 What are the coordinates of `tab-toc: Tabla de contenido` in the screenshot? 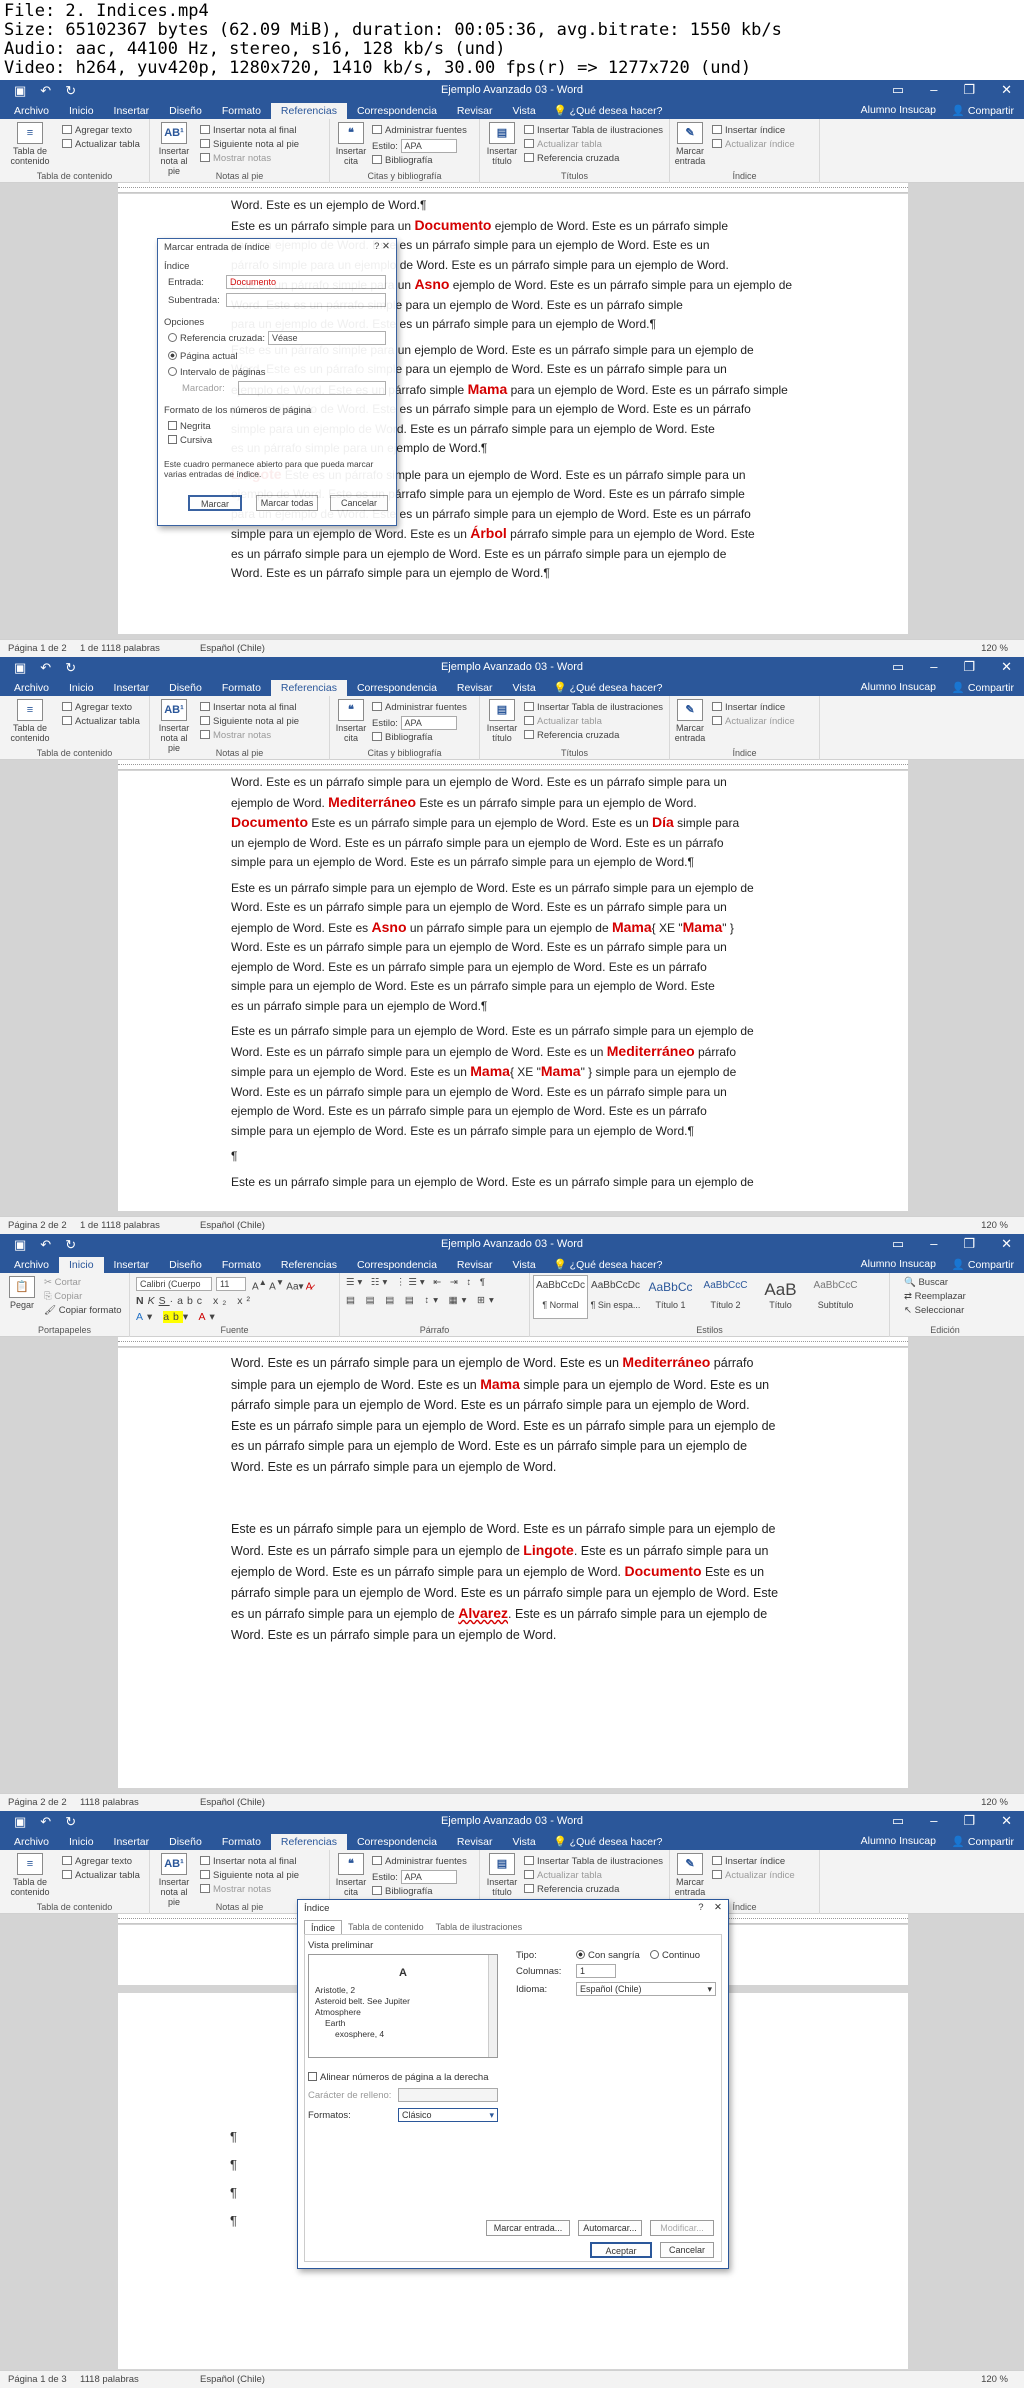 It's located at (386, 1927).